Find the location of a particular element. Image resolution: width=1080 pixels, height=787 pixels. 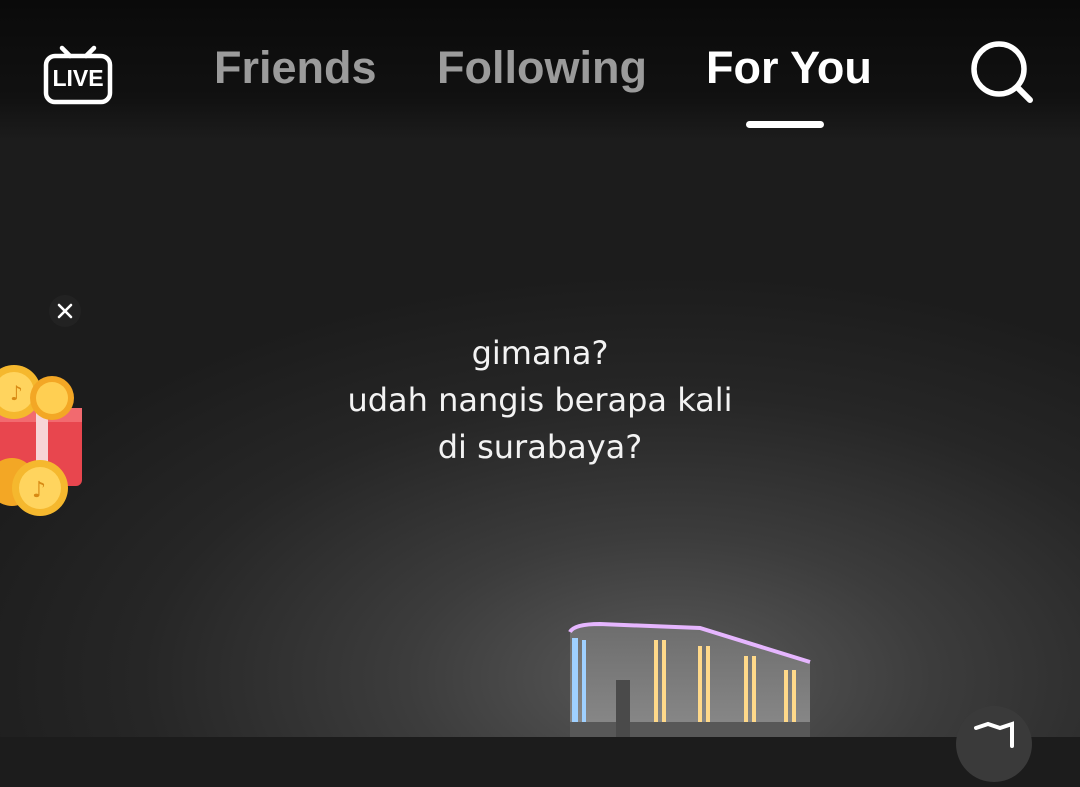

close-icon is located at coordinates (65, 311).